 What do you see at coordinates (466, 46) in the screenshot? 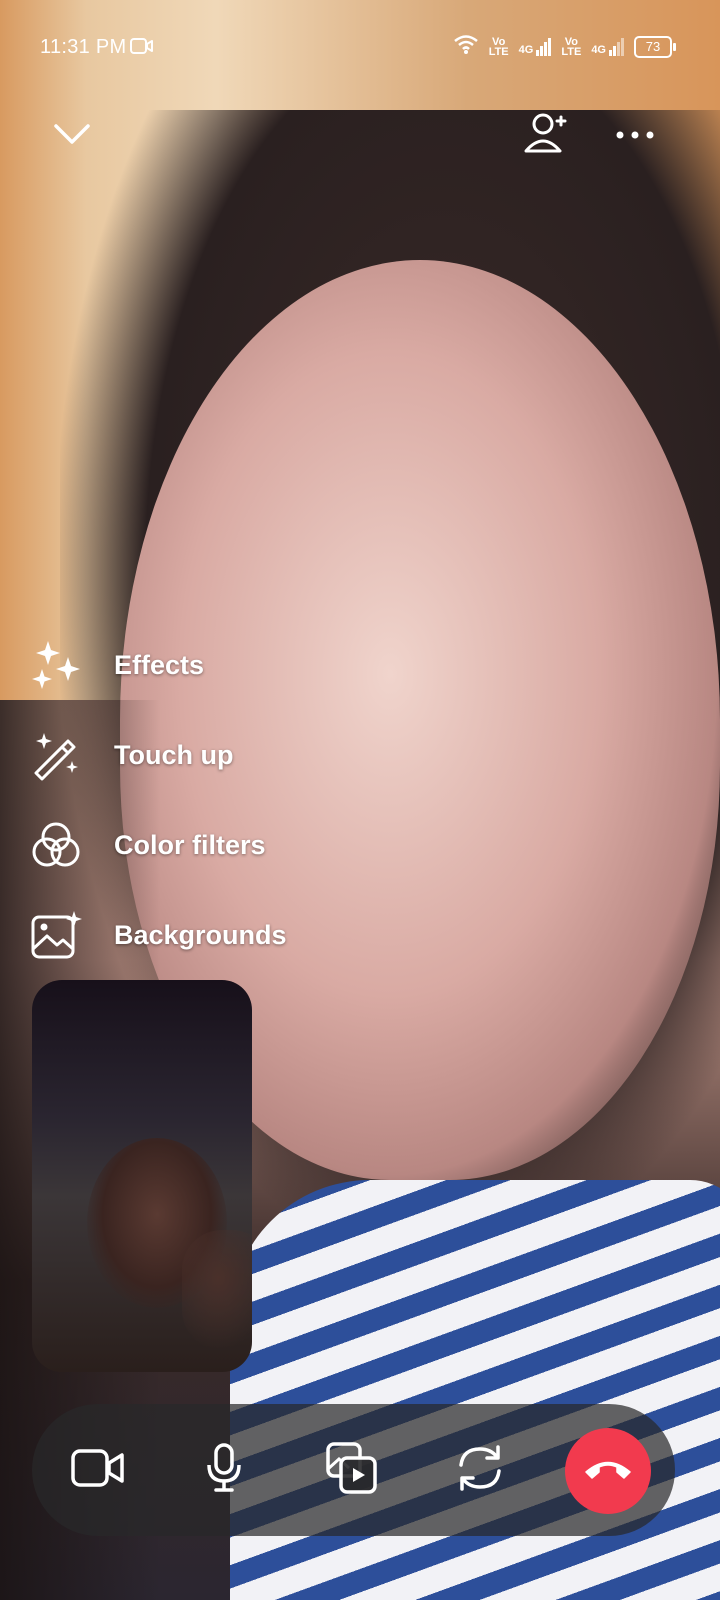
I see `wifi-icon` at bounding box center [466, 46].